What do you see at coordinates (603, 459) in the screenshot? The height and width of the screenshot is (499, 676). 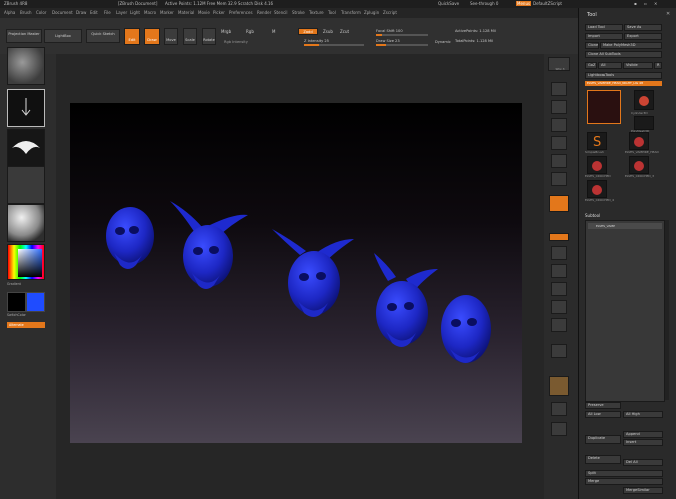 I see `delete-button: Delete` at bounding box center [603, 459].